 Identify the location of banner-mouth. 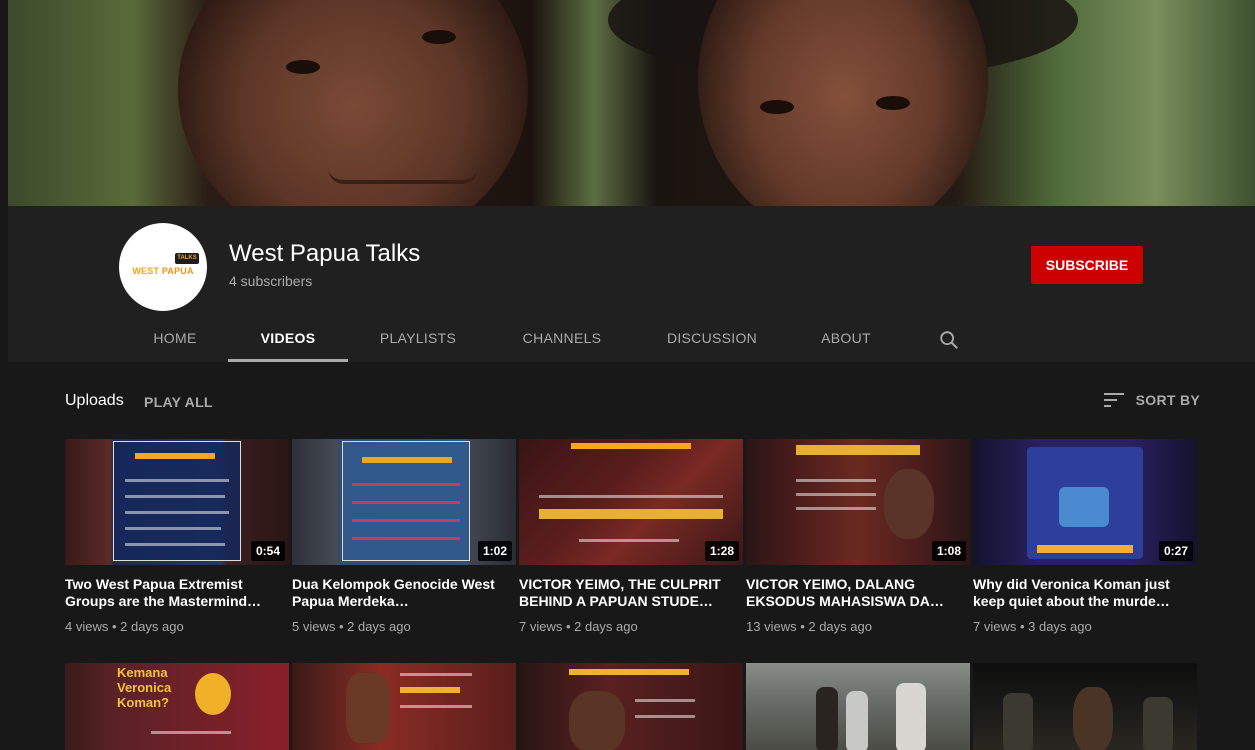
(403, 176).